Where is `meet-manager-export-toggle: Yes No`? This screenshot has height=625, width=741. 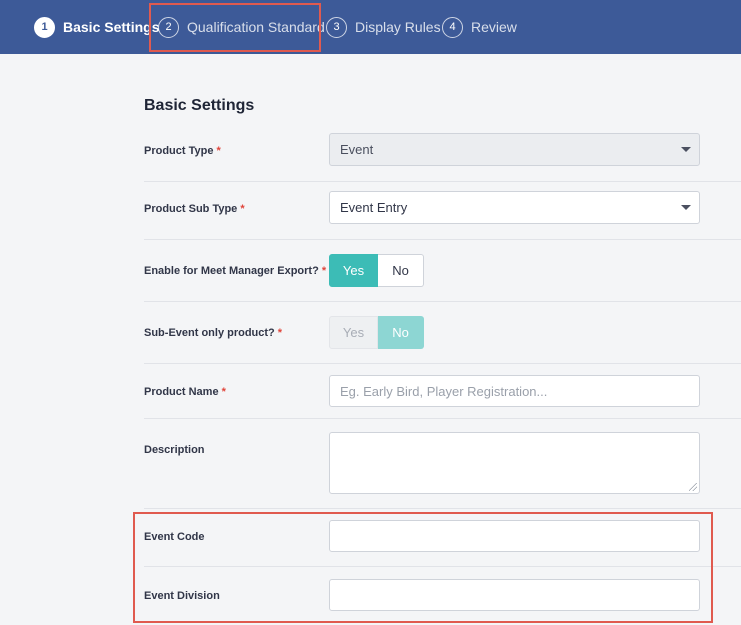 meet-manager-export-toggle: Yes No is located at coordinates (376, 270).